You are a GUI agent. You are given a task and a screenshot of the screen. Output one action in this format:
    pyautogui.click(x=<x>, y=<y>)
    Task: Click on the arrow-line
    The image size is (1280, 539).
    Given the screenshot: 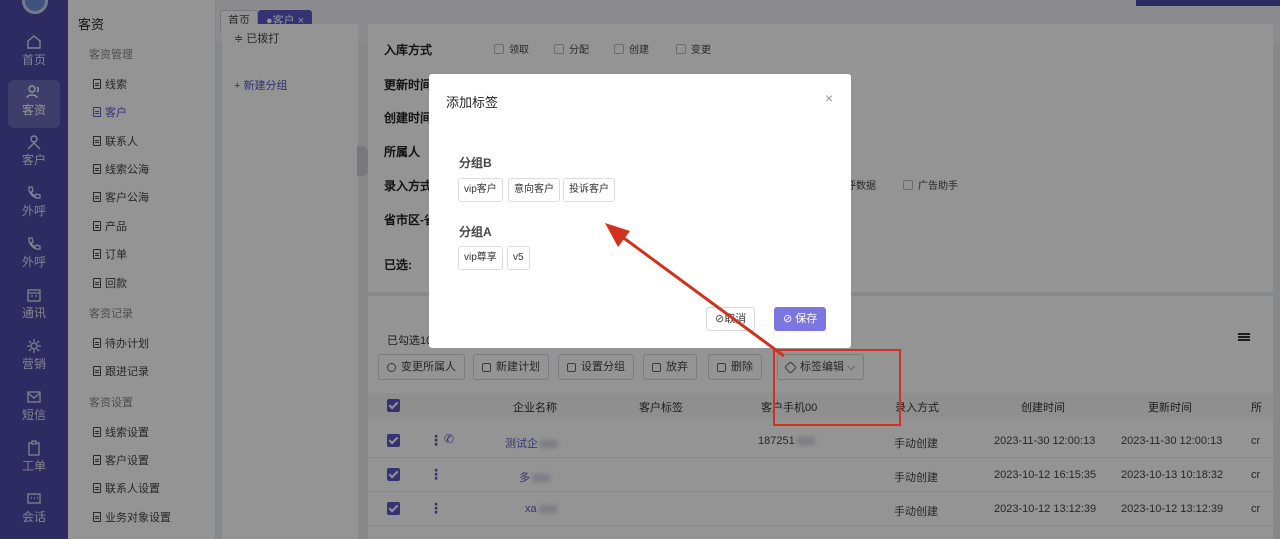 What is the action you would take?
    pyautogui.click(x=702, y=296)
    